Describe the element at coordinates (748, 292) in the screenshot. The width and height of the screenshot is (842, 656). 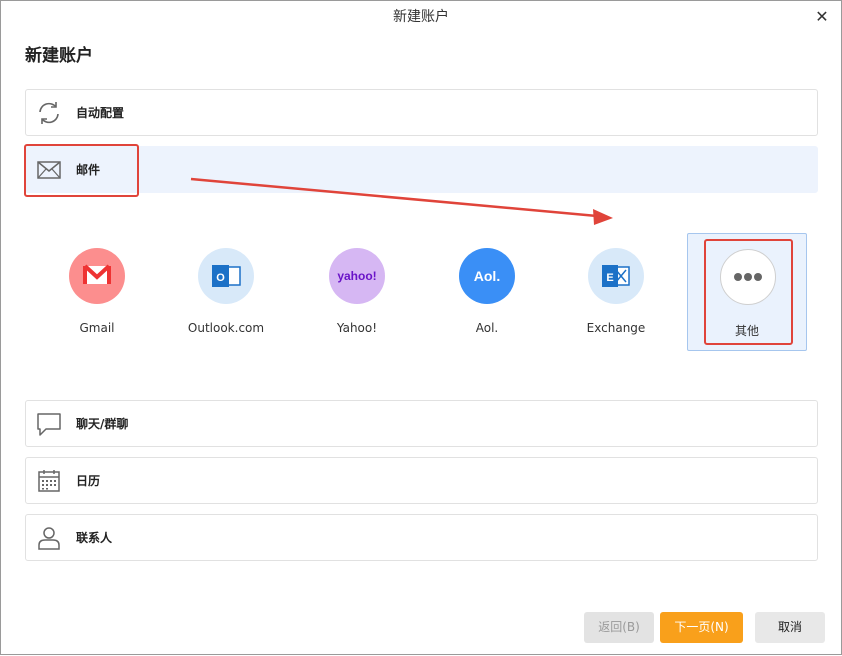
I see `other-annotation-box` at that location.